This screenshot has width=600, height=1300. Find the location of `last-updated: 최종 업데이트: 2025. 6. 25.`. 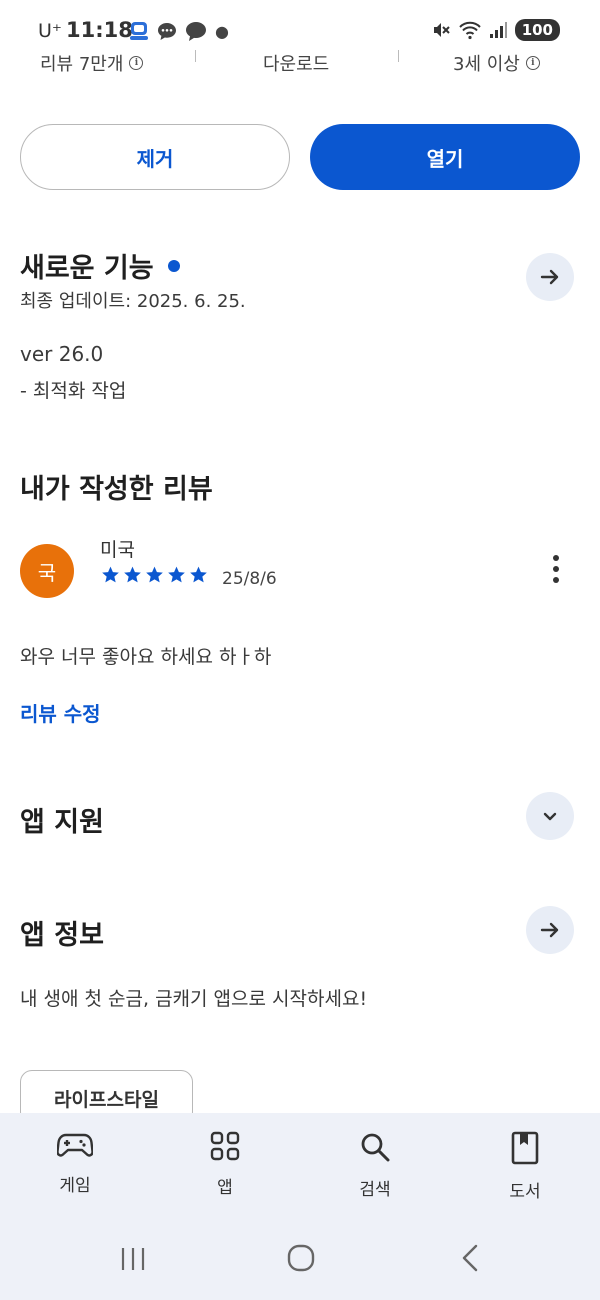

last-updated: 최종 업데이트: 2025. 6. 25. is located at coordinates (133, 301).